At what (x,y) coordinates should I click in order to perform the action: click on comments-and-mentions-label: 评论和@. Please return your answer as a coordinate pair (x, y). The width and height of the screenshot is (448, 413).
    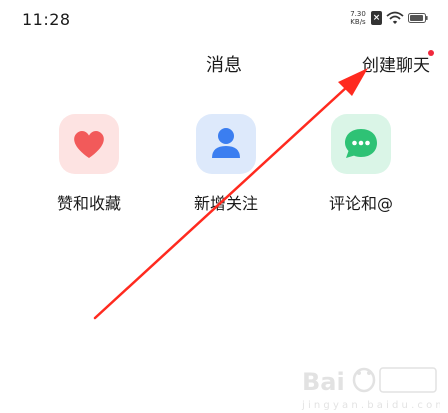
    Looking at the image, I should click on (360, 203).